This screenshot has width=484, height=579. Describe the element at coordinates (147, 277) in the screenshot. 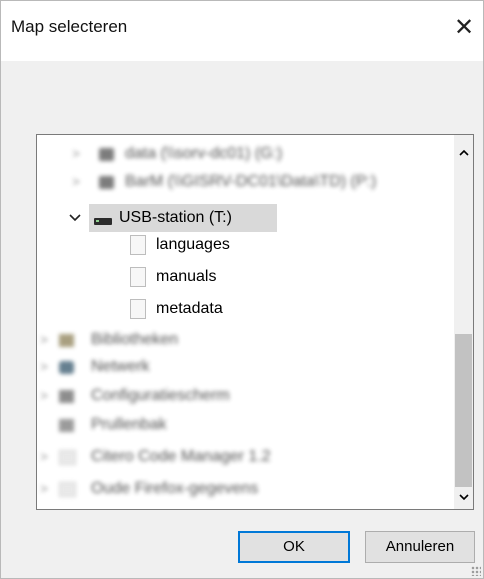

I see `tree-item-folder: manuals` at that location.